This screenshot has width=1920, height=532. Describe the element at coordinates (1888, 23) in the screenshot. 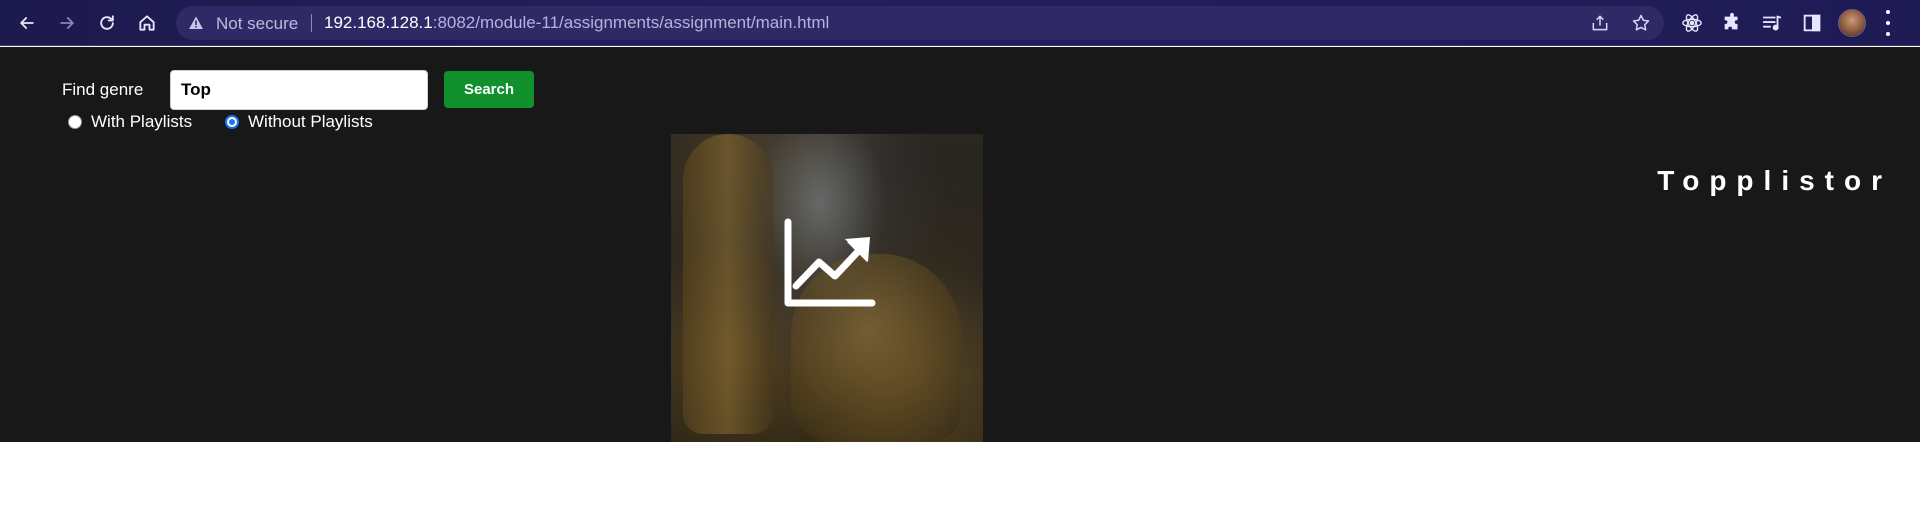

I see `menu-icon` at that location.